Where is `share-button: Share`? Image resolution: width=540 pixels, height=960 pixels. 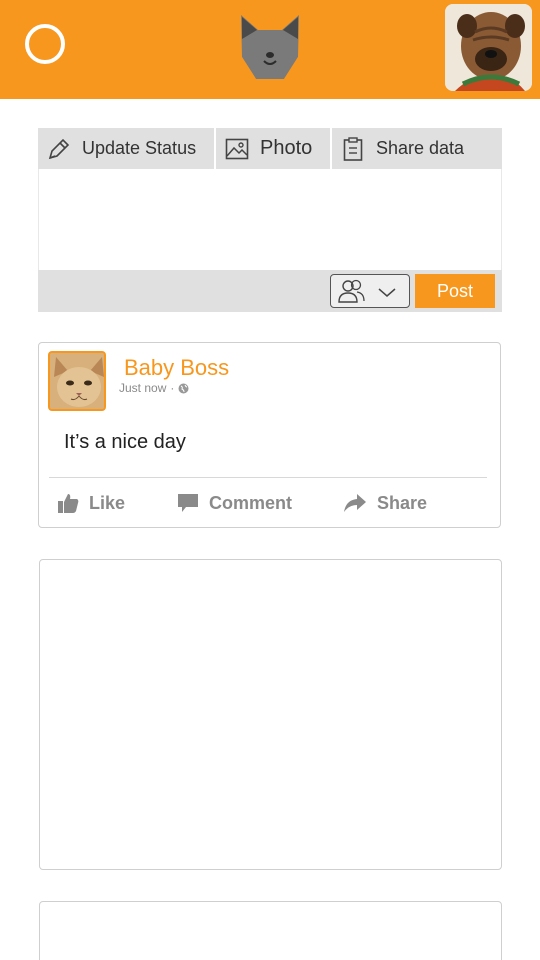 share-button: Share is located at coordinates (385, 503).